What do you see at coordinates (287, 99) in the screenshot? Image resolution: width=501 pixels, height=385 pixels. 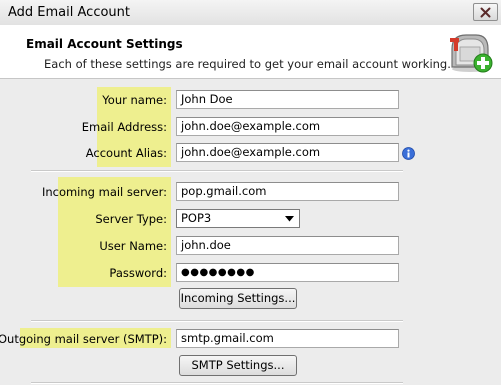 I see `your-name-field: John Doe` at bounding box center [287, 99].